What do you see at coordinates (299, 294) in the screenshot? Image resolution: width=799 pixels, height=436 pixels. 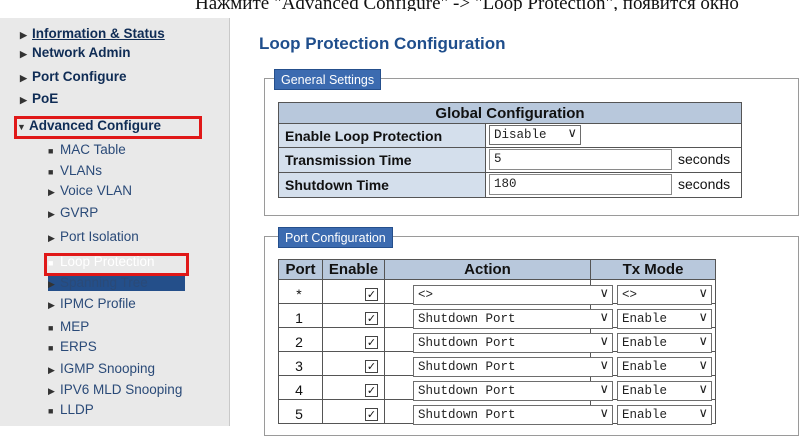 I see `port-number: *` at bounding box center [299, 294].